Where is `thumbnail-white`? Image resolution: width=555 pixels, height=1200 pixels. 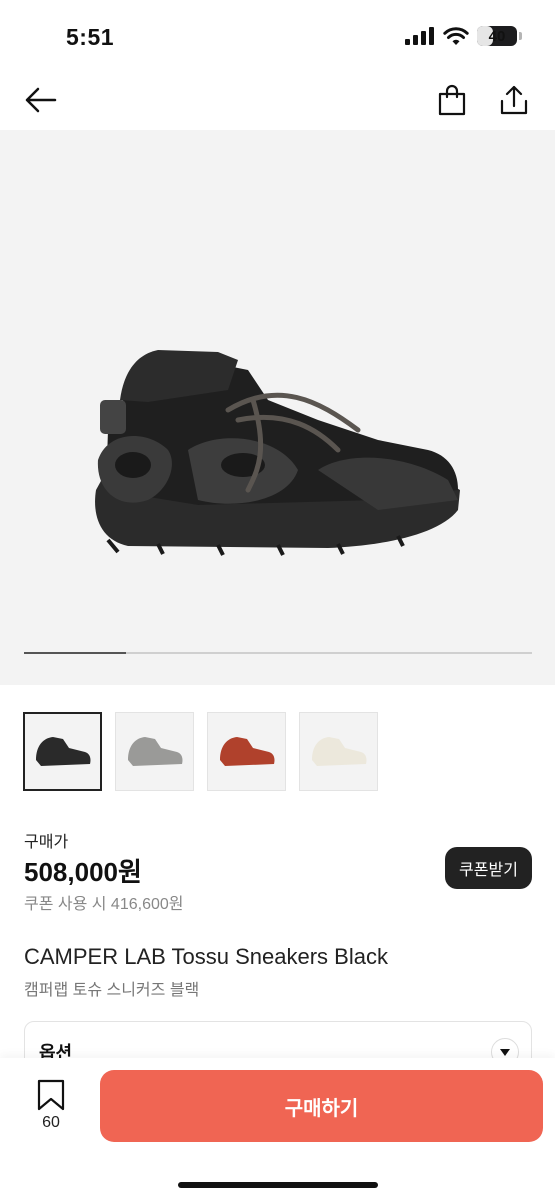
thumbnail-white is located at coordinates (338, 751).